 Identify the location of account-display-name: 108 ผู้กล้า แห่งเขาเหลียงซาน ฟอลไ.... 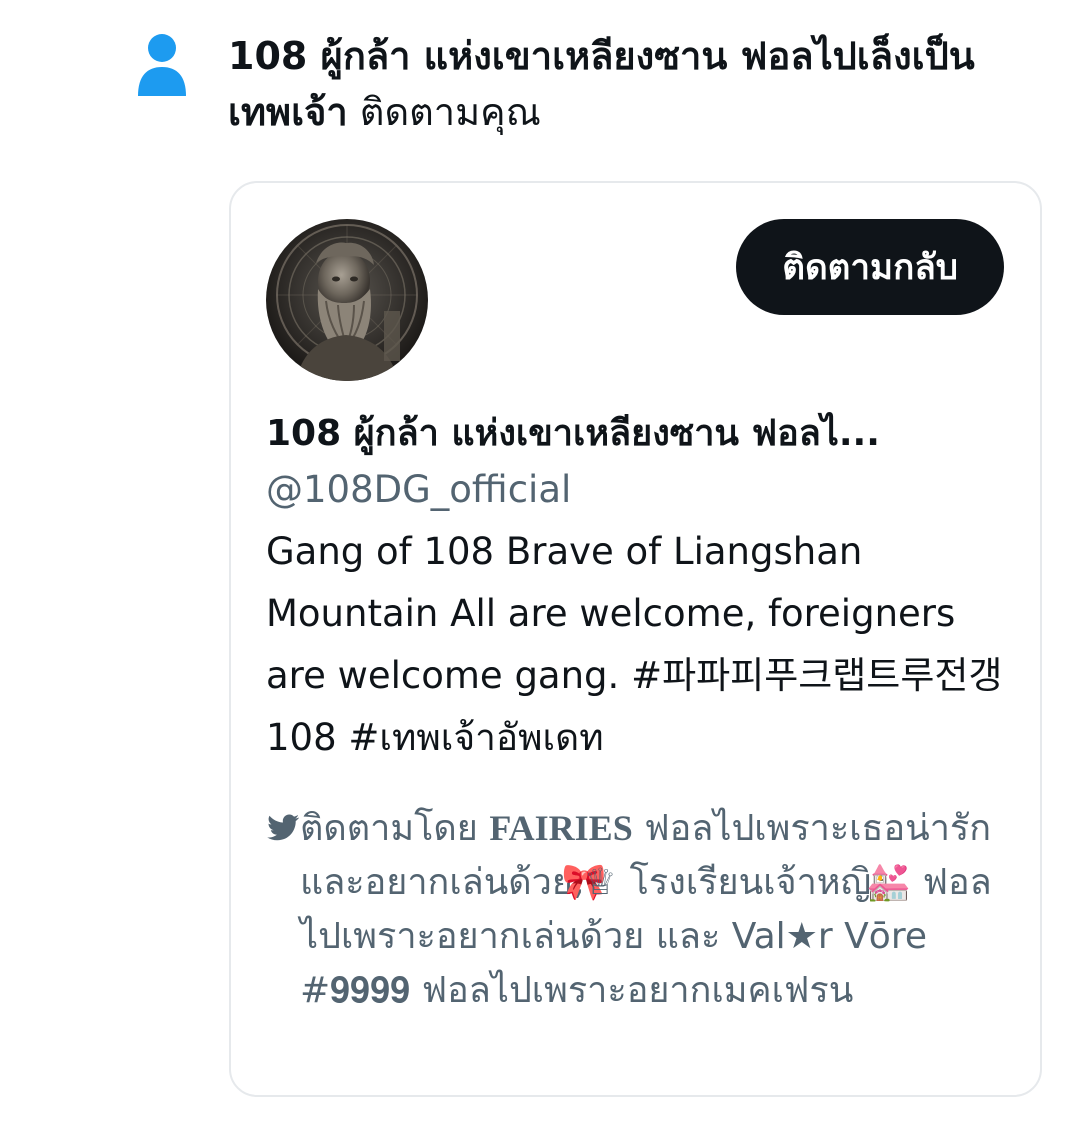
(633, 434).